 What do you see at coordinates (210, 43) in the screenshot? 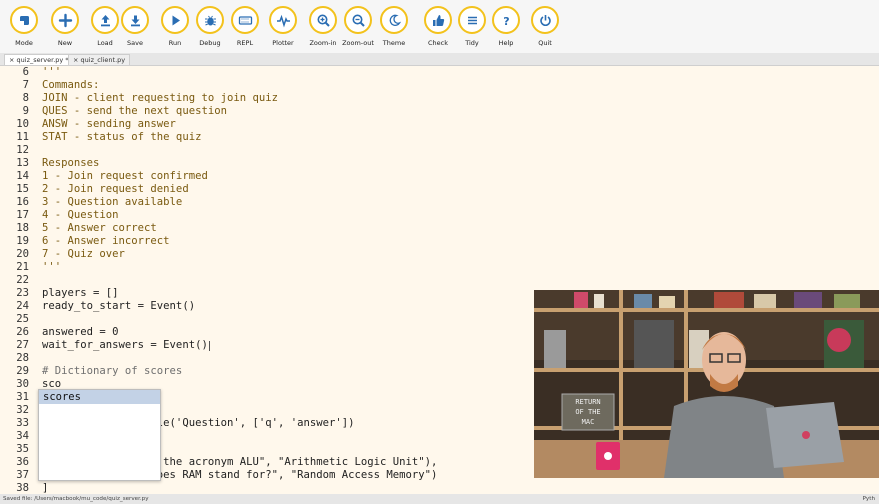
I see `toolbar-label: Debug` at bounding box center [210, 43].